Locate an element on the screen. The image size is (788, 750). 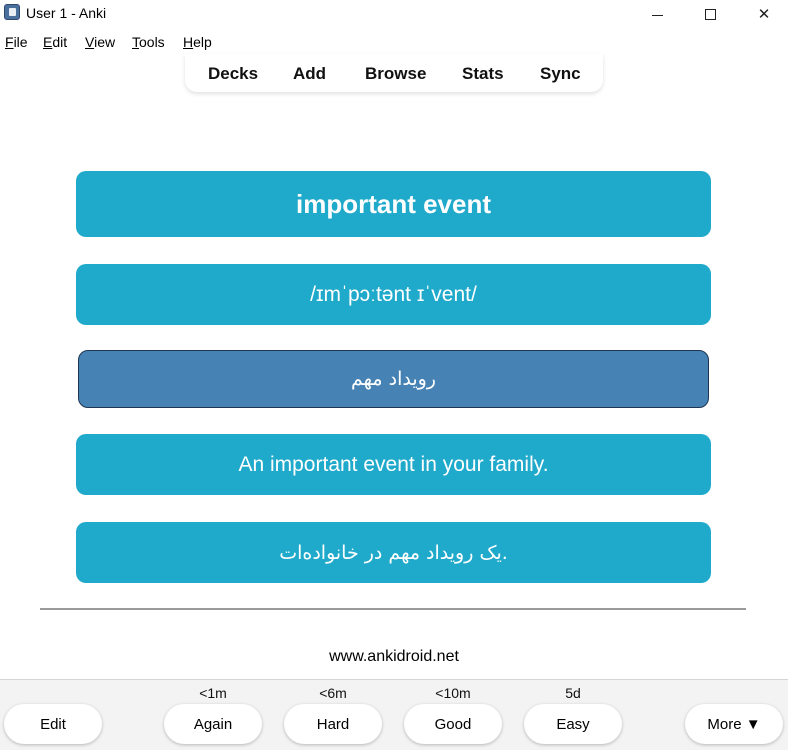
hard-interval: <6m is located at coordinates (333, 693).